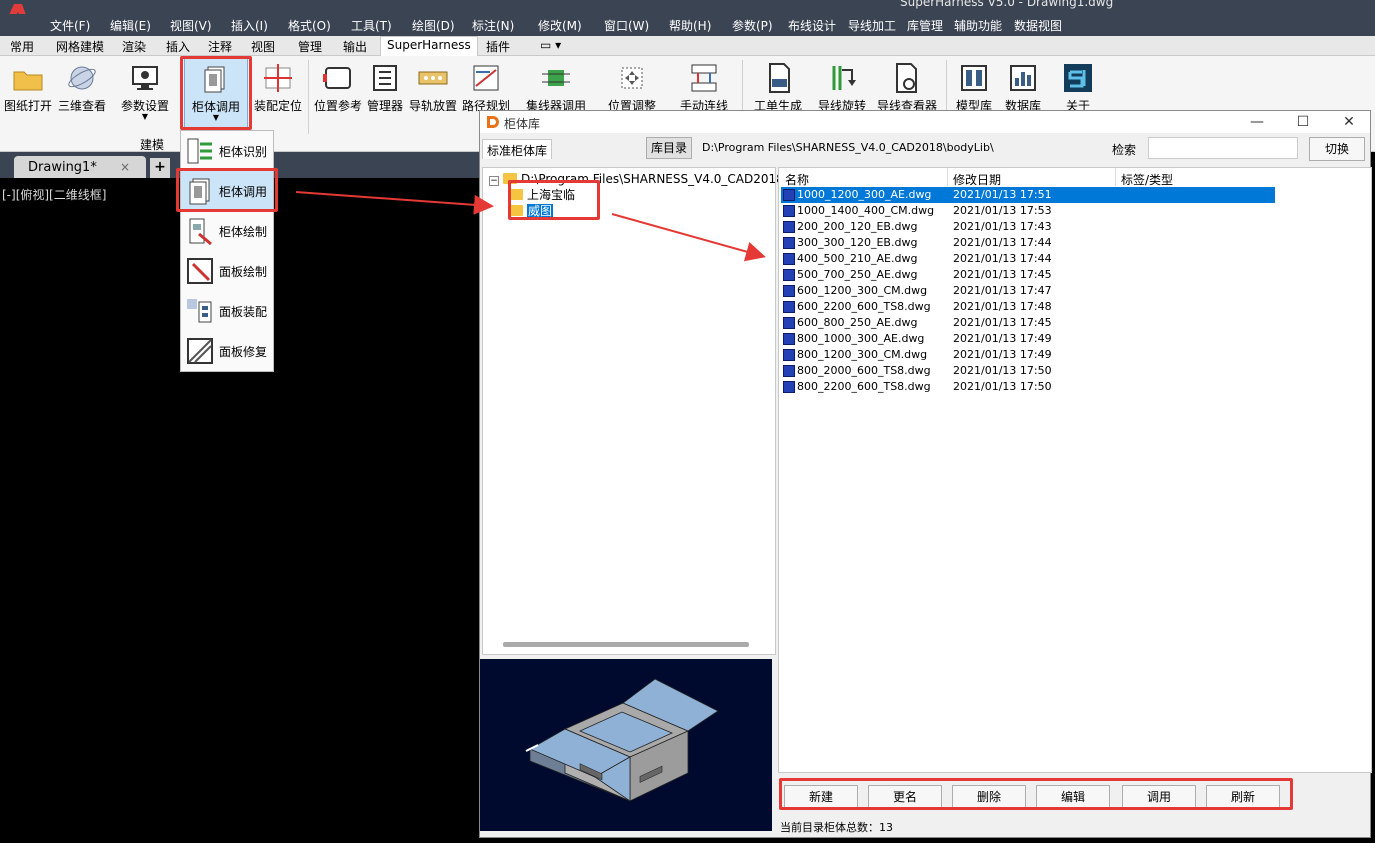 This screenshot has height=843, width=1375. I want to click on search-input, so click(1223, 148).